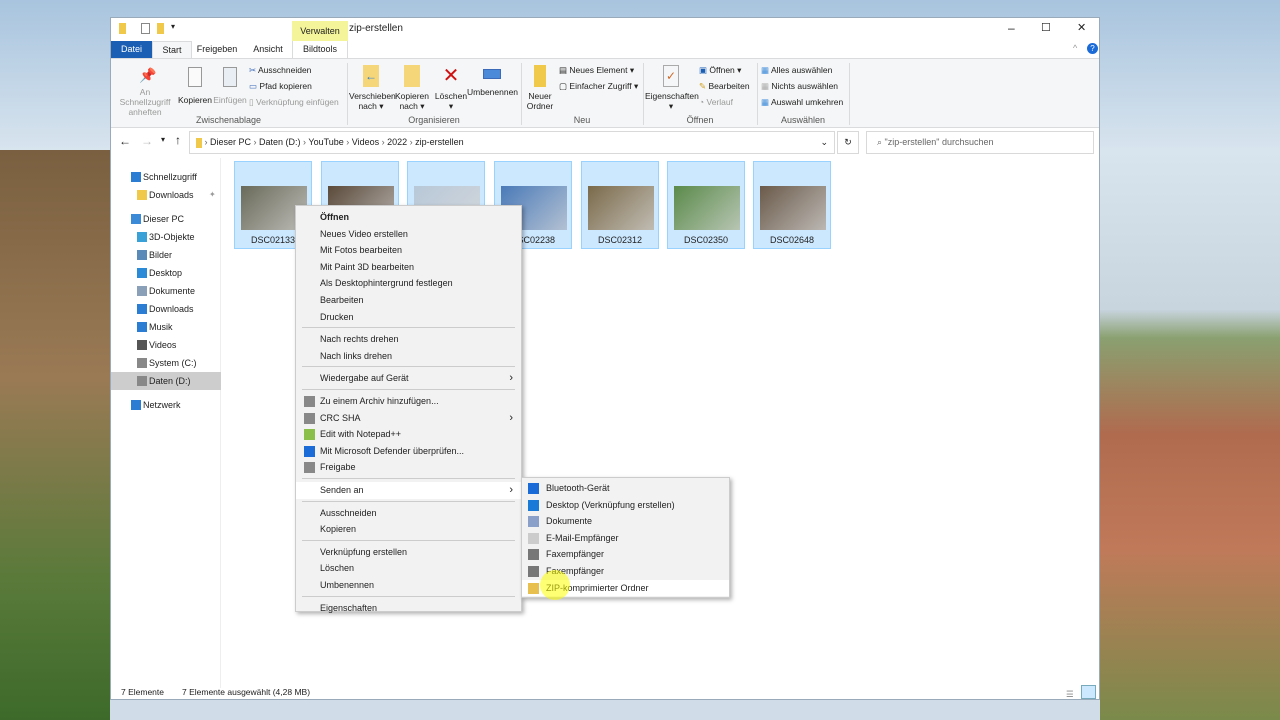  What do you see at coordinates (849, 94) in the screenshot?
I see `ribbon-separator` at bounding box center [849, 94].